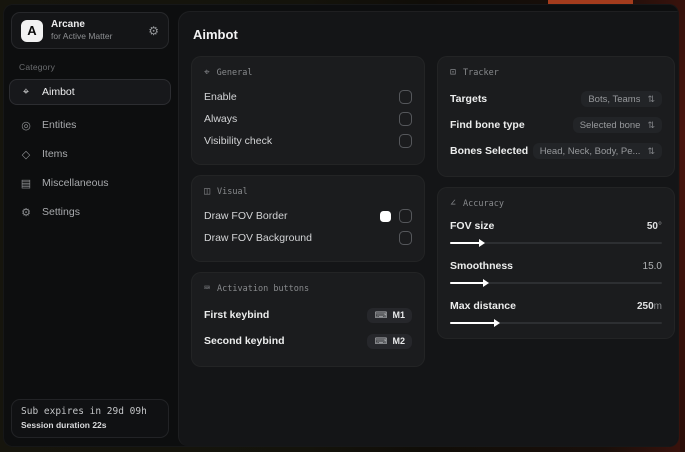  Describe the element at coordinates (26, 154) in the screenshot. I see `cube-icon: ◇` at that location.